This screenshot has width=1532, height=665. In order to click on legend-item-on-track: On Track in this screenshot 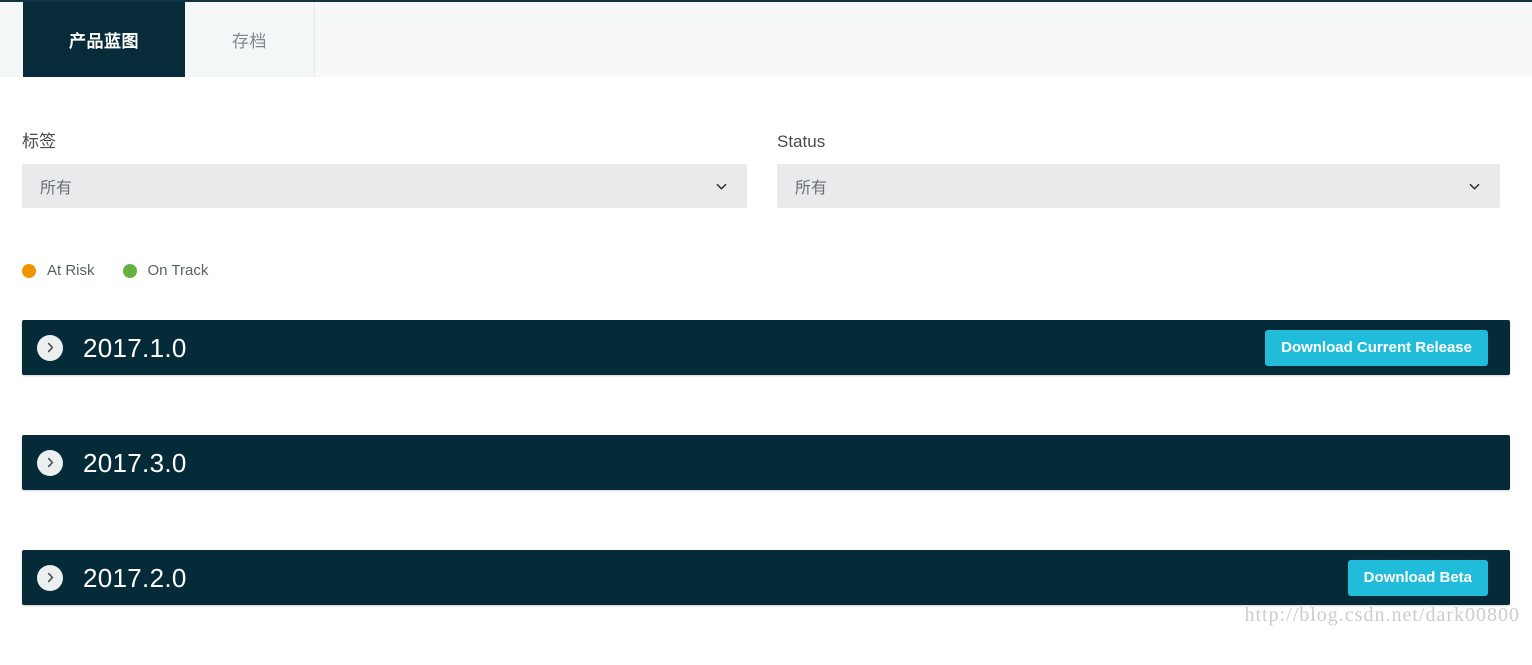, I will do `click(165, 271)`.